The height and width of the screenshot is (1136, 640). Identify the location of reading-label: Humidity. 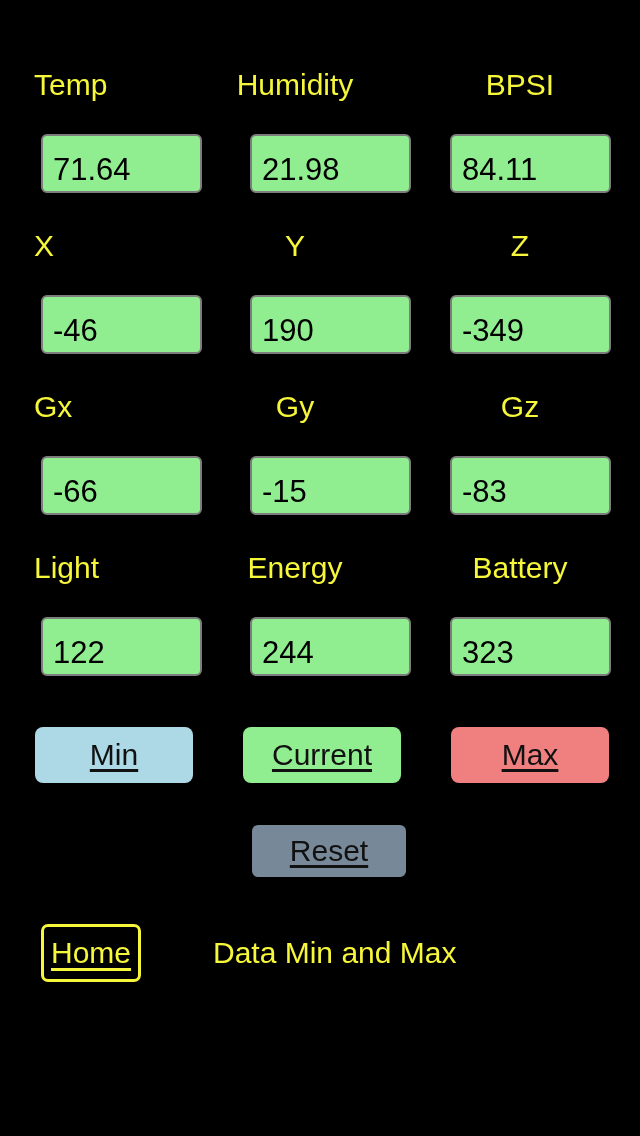
(295, 85).